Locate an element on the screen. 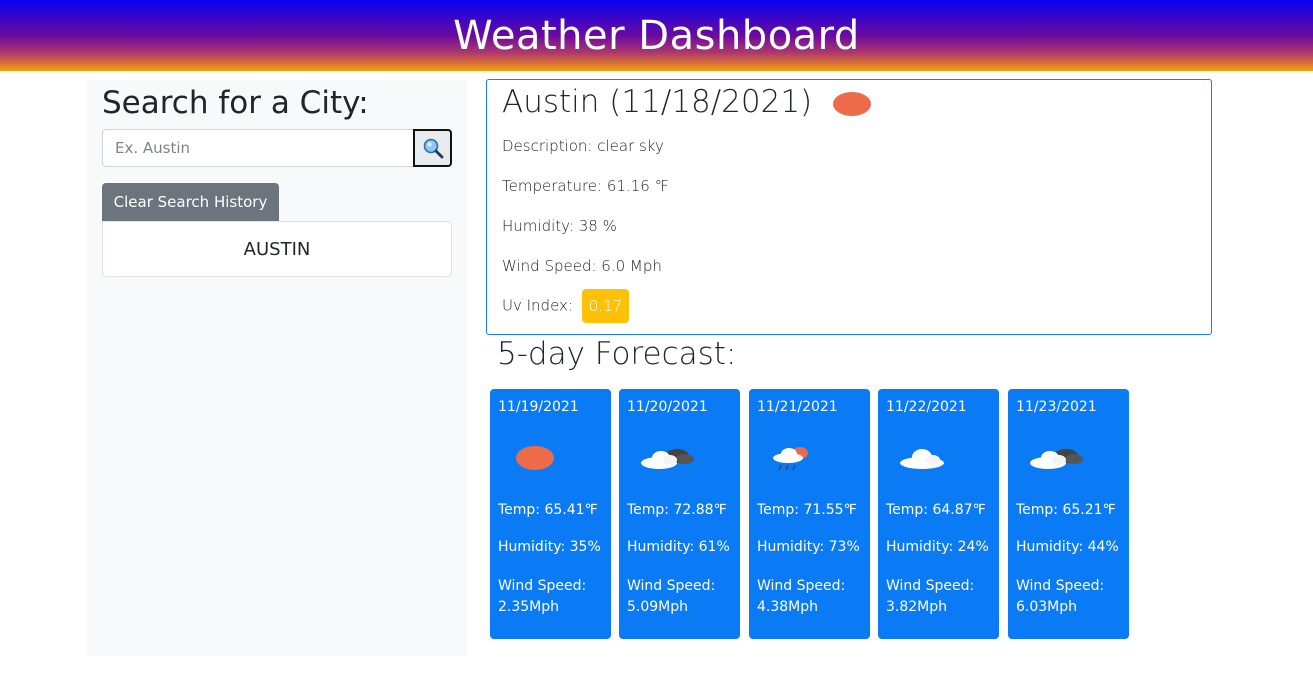 The height and width of the screenshot is (688, 1313). forecast-date: 11/21/2021 is located at coordinates (797, 407).